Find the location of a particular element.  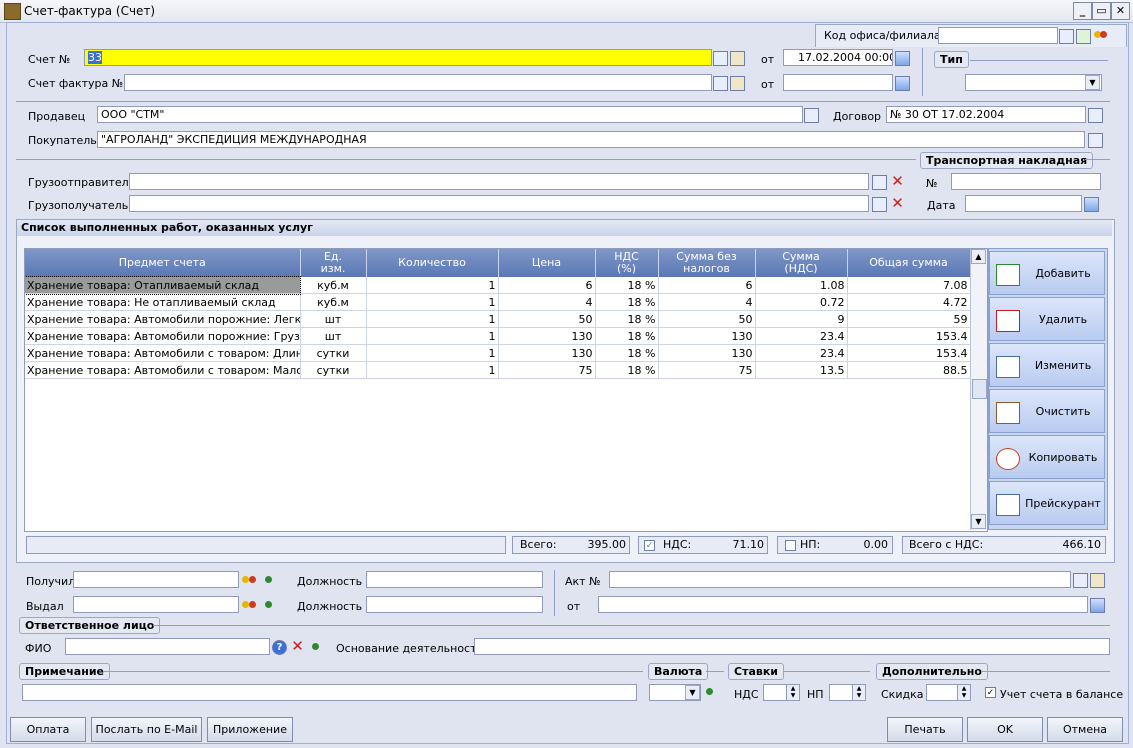

vat-checkbox: ✓ is located at coordinates (649, 545).